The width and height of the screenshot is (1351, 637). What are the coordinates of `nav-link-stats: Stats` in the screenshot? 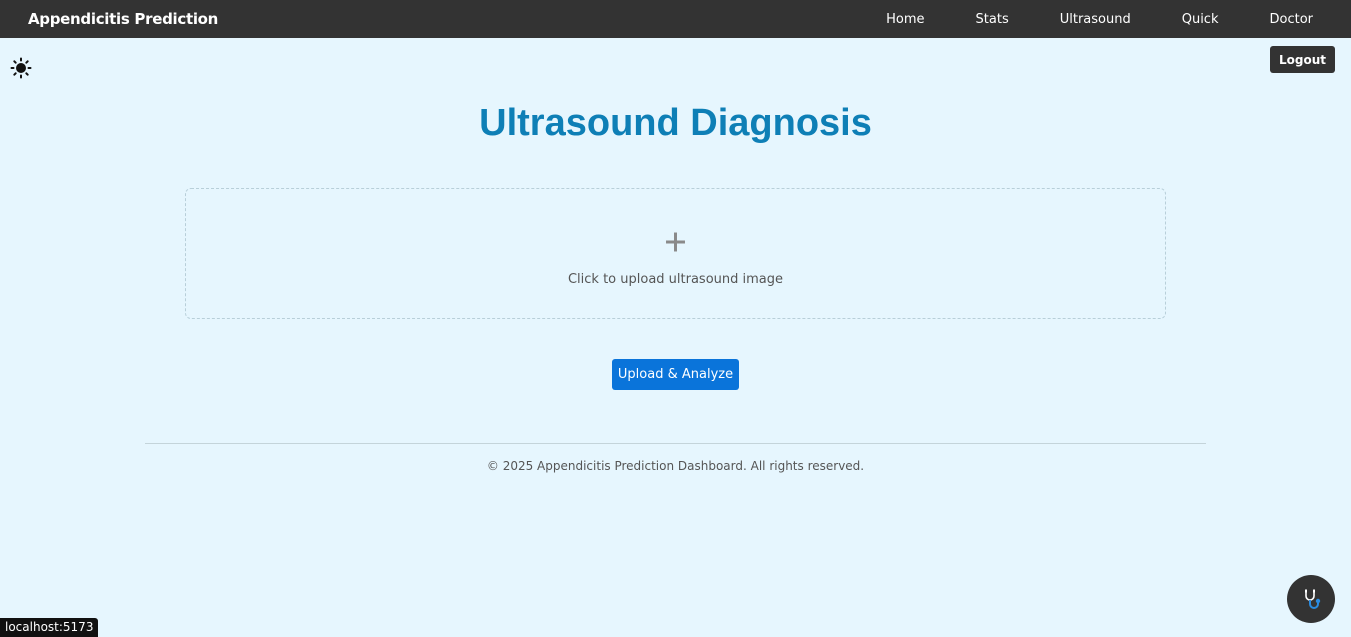 It's located at (992, 19).